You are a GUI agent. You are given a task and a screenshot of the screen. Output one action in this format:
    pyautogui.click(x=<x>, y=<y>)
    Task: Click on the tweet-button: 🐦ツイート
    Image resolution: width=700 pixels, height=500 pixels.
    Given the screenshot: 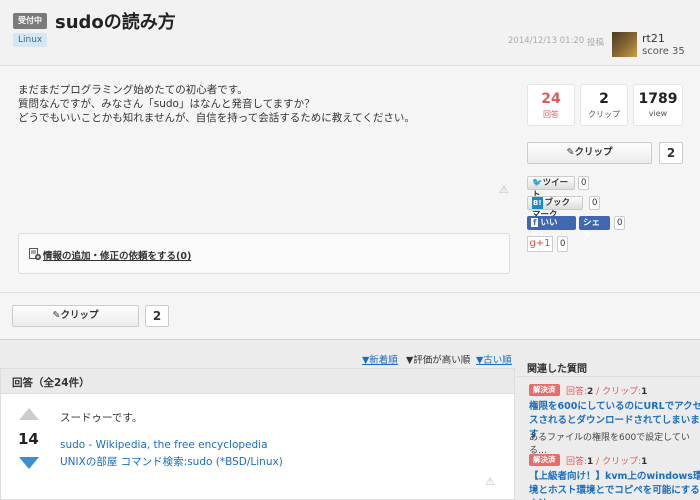 What is the action you would take?
    pyautogui.click(x=551, y=188)
    